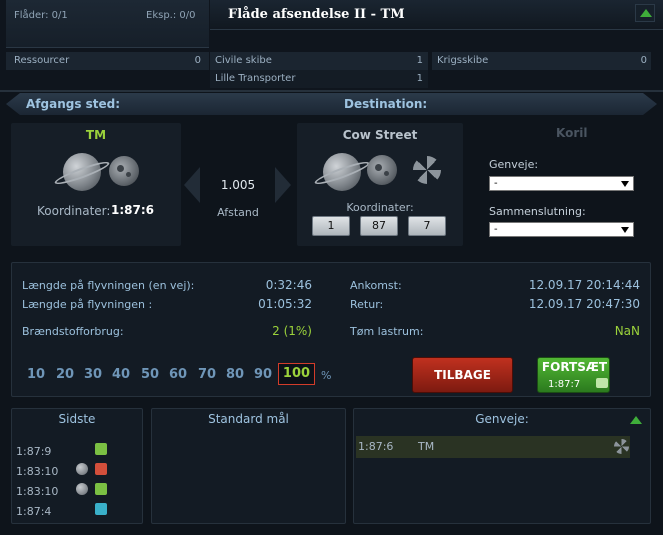 The width and height of the screenshot is (663, 535). I want to click on transporter-icon, so click(602, 383).